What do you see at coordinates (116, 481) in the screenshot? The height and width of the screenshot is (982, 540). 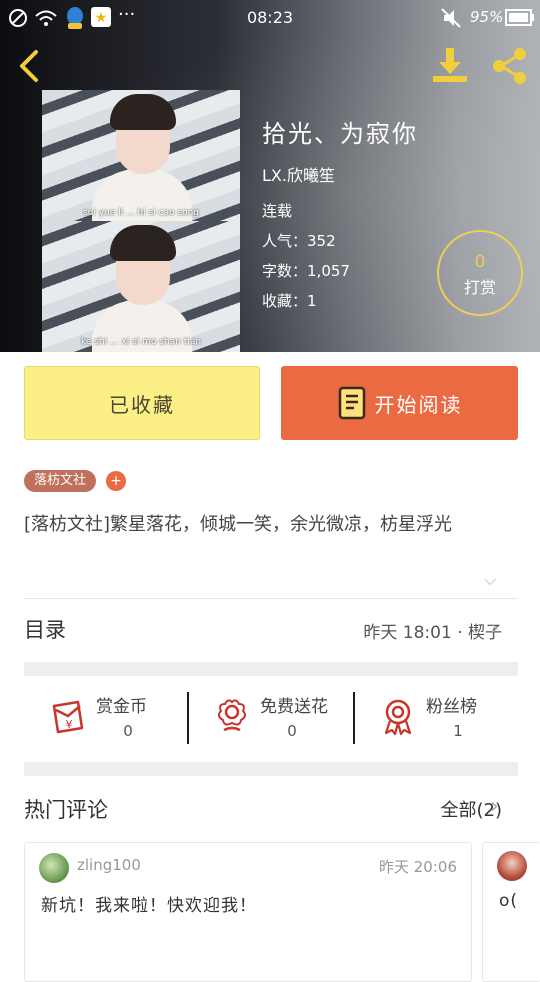 I see `add-tag-button: +` at bounding box center [116, 481].